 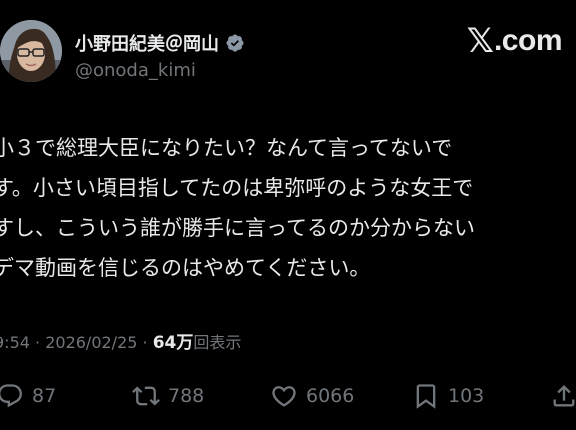 I want to click on tweet-date: 2026/02/25, so click(x=91, y=342).